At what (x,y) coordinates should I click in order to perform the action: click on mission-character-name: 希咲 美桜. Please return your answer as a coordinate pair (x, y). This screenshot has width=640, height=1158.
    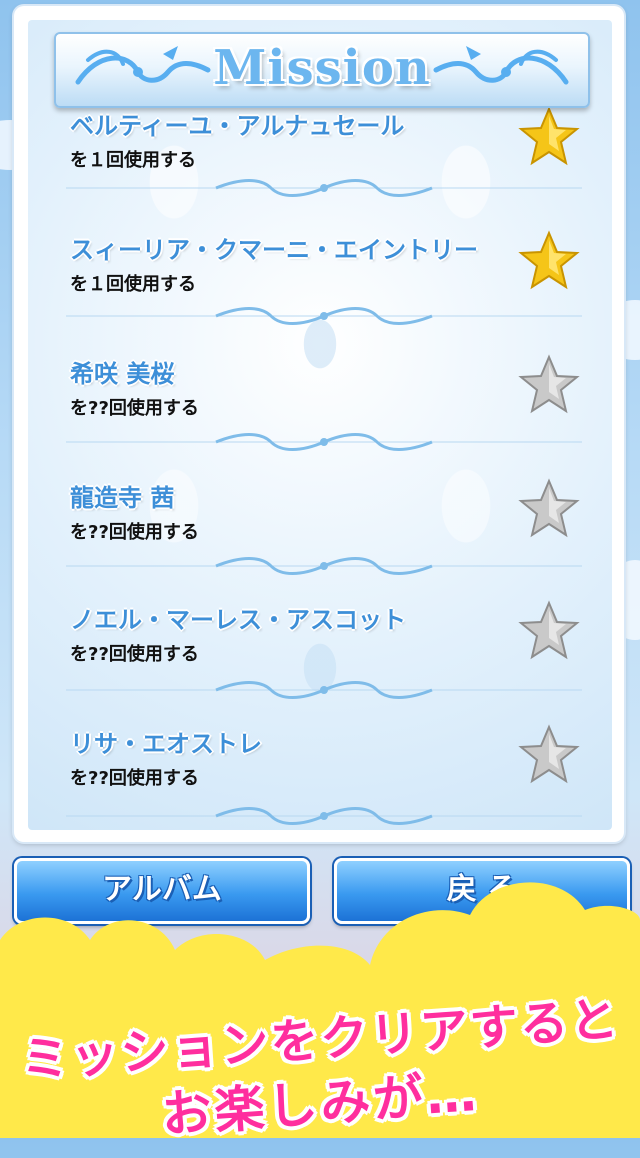
    Looking at the image, I should click on (122, 374).